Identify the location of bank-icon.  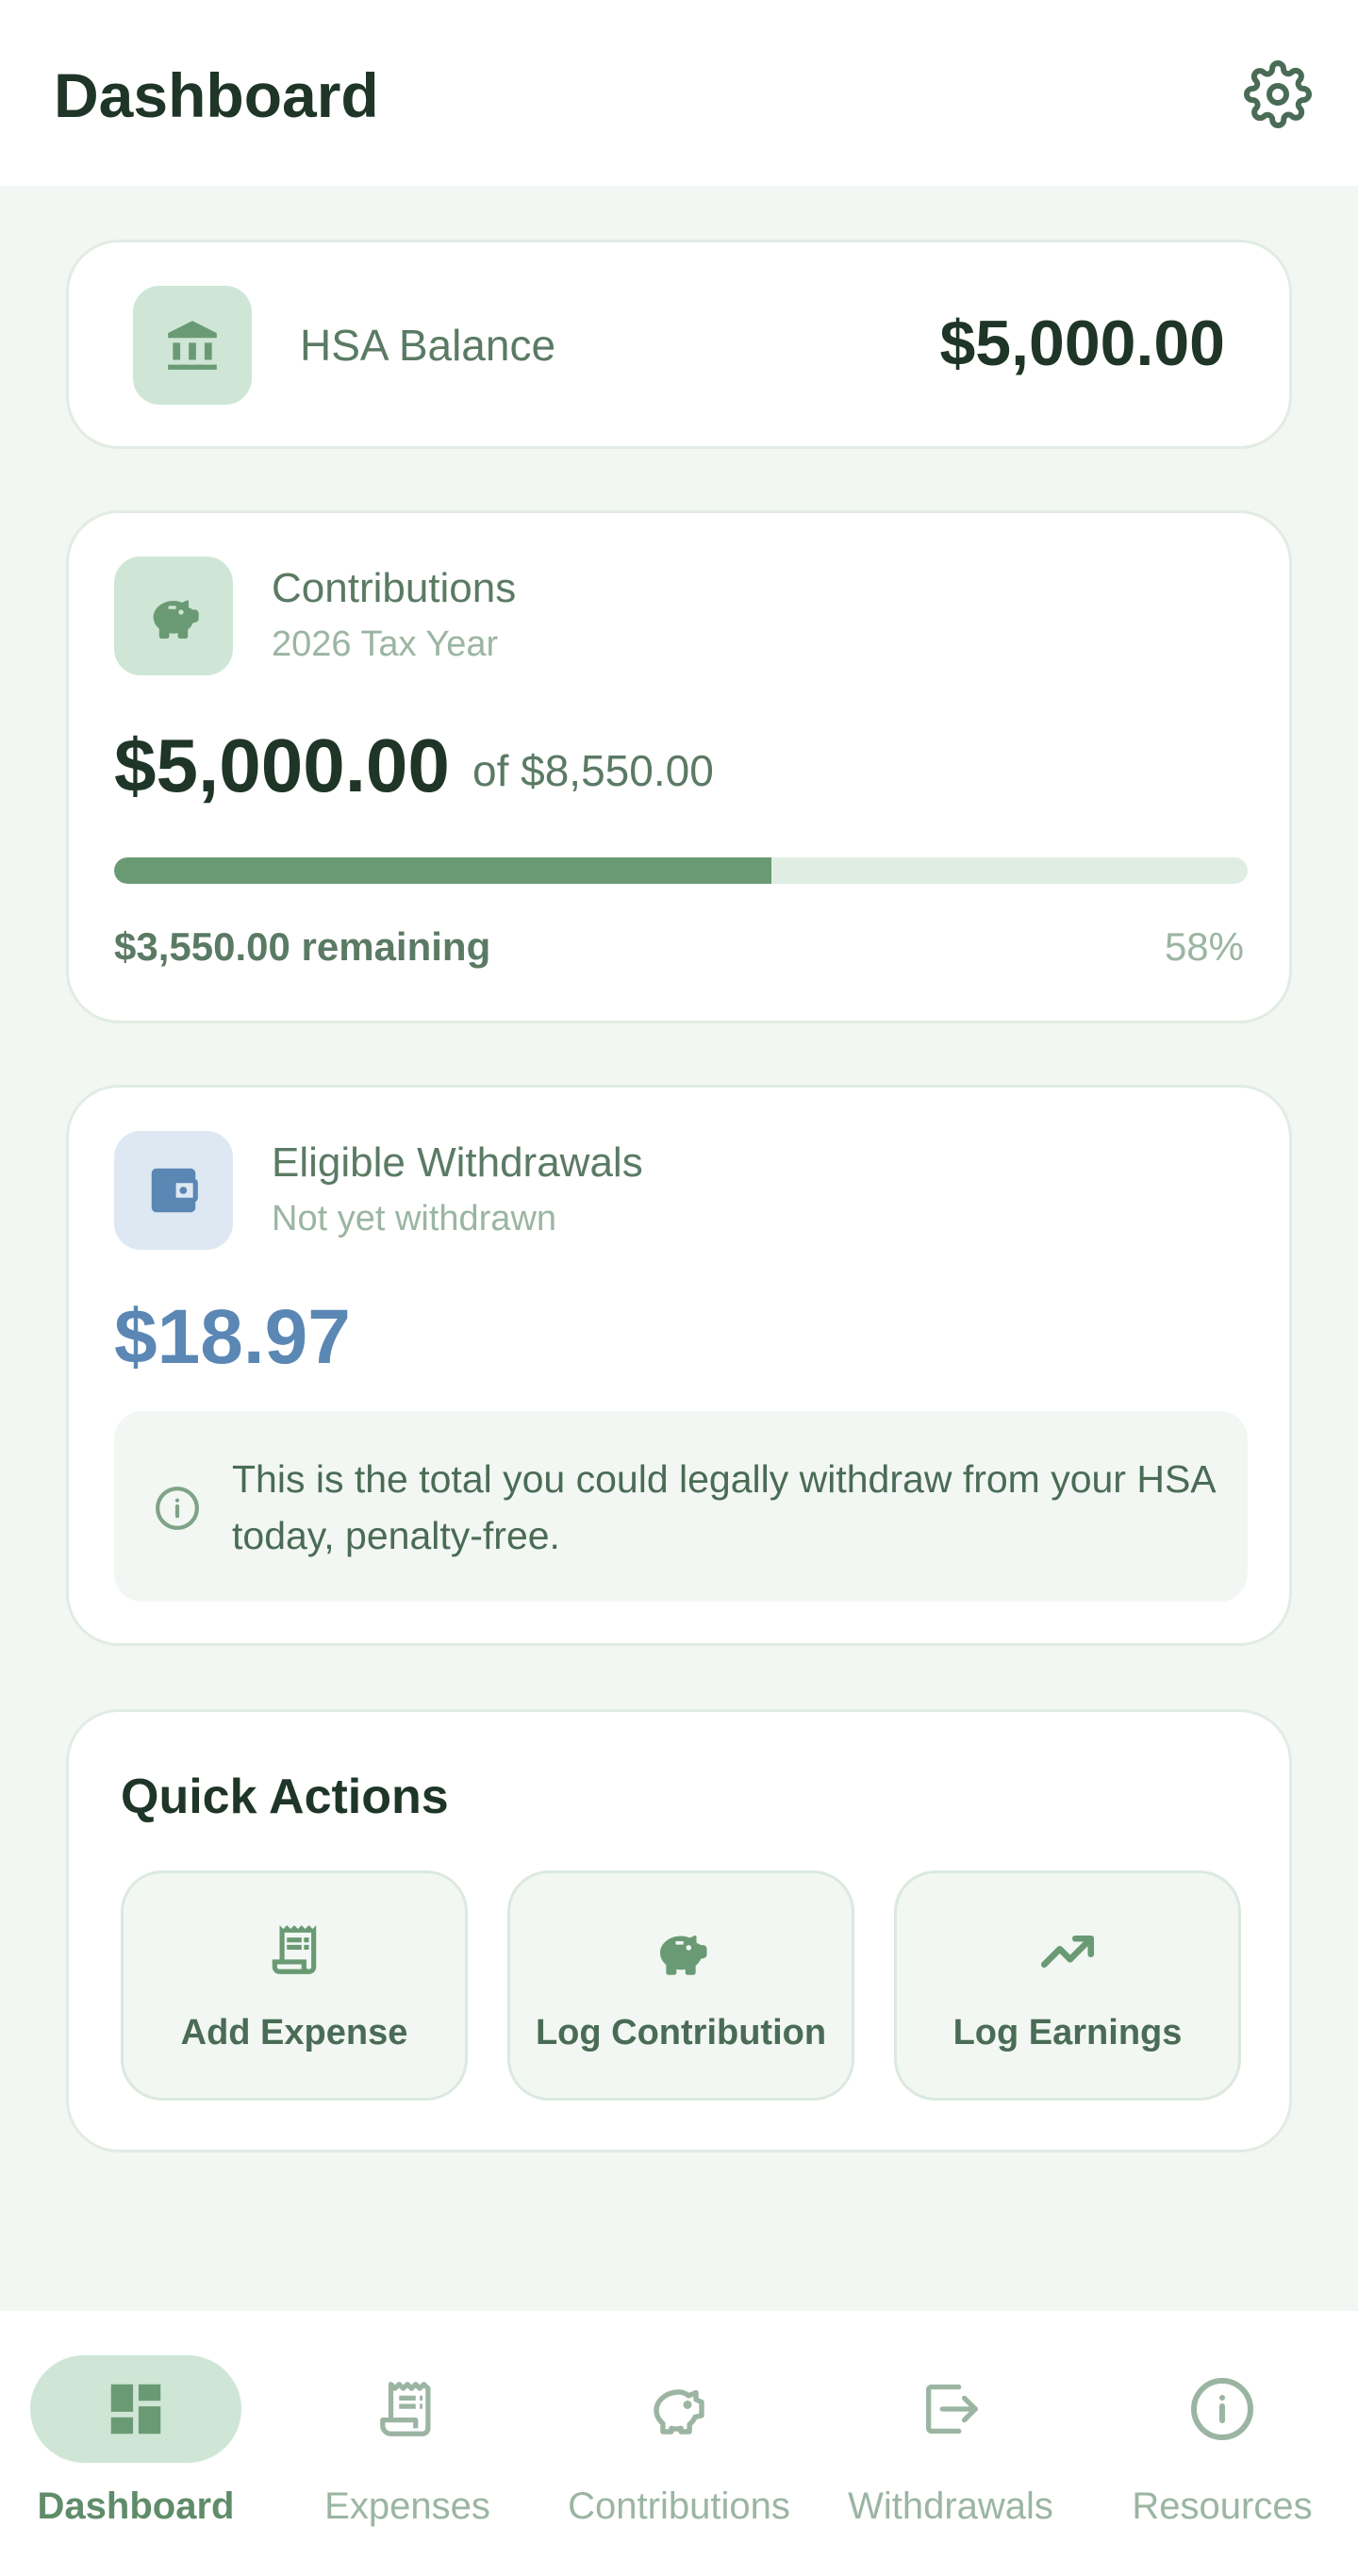
(192, 345).